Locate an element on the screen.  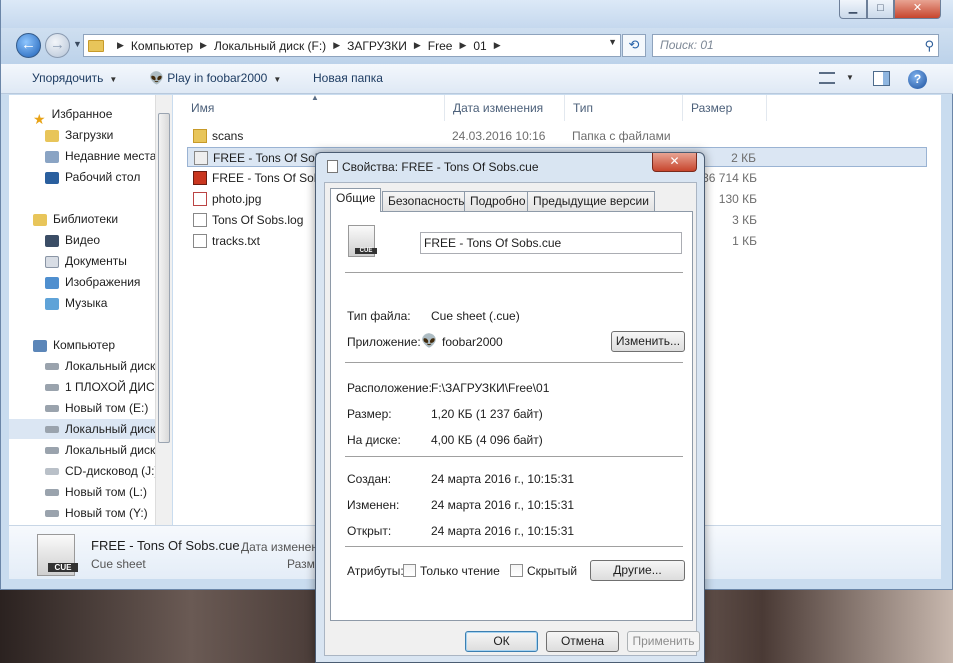
nav-label: Загрузки is located at coordinates (89, 135).